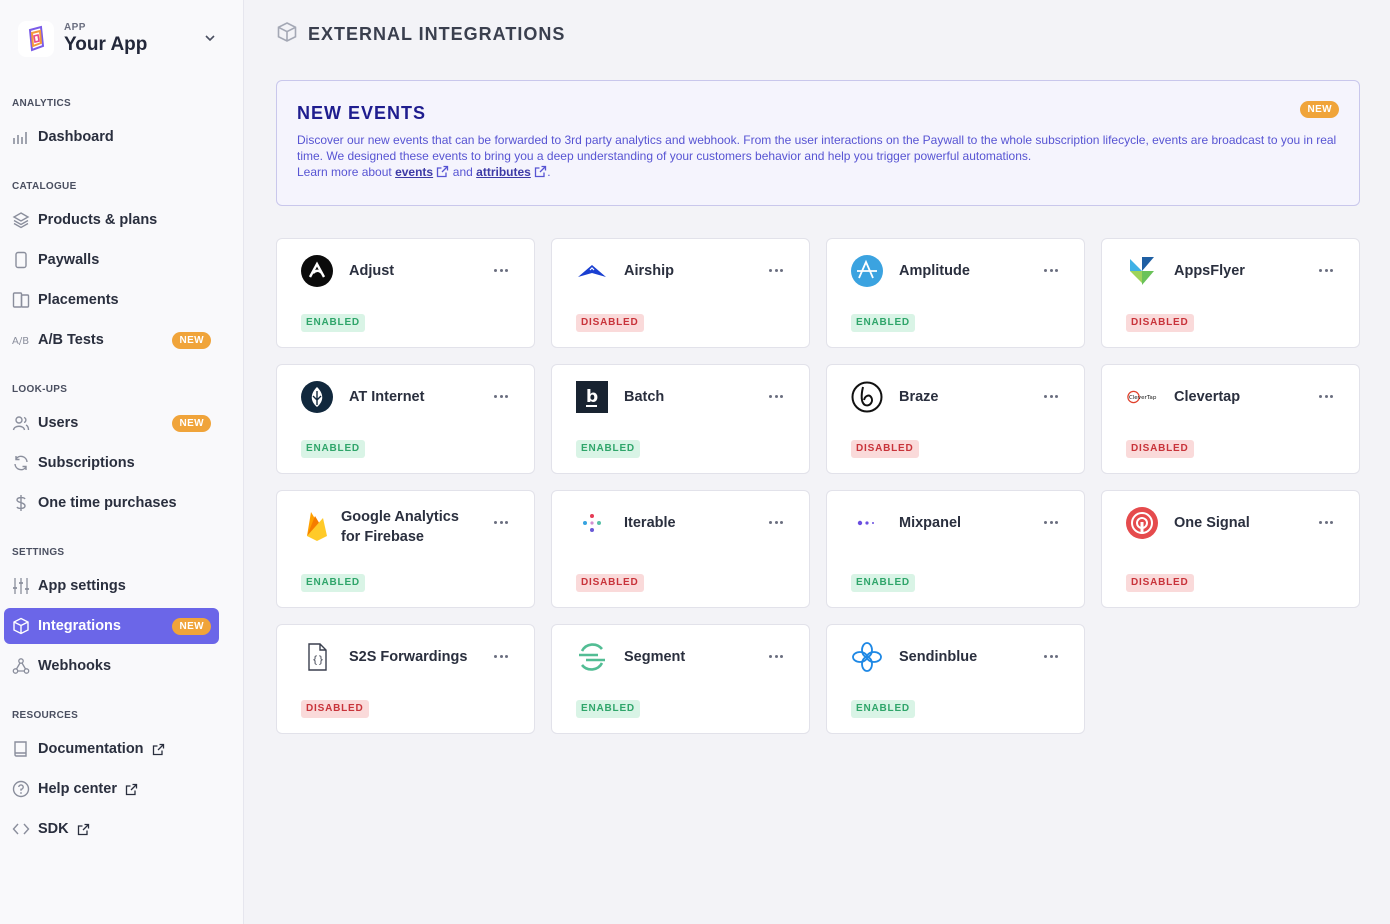 The height and width of the screenshot is (924, 1390). I want to click on app-switcher: APP Your App, so click(120, 39).